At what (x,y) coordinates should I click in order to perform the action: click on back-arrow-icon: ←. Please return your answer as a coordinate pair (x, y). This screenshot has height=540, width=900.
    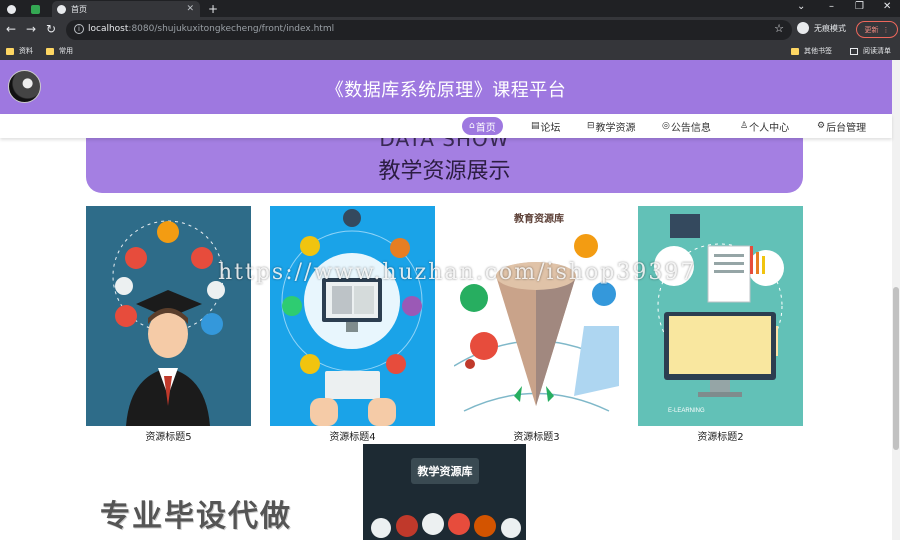
    Looking at the image, I should click on (11, 29).